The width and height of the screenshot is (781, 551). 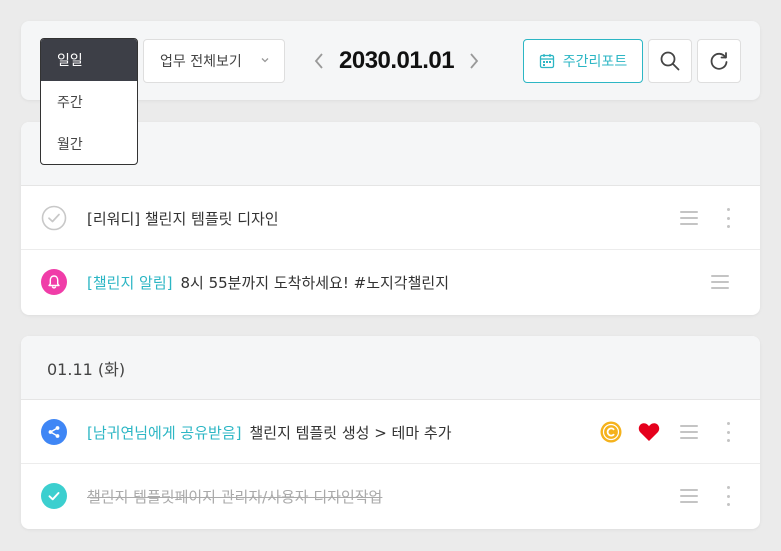 What do you see at coordinates (595, 62) in the screenshot?
I see `weekly-report-label: 주간리포트` at bounding box center [595, 62].